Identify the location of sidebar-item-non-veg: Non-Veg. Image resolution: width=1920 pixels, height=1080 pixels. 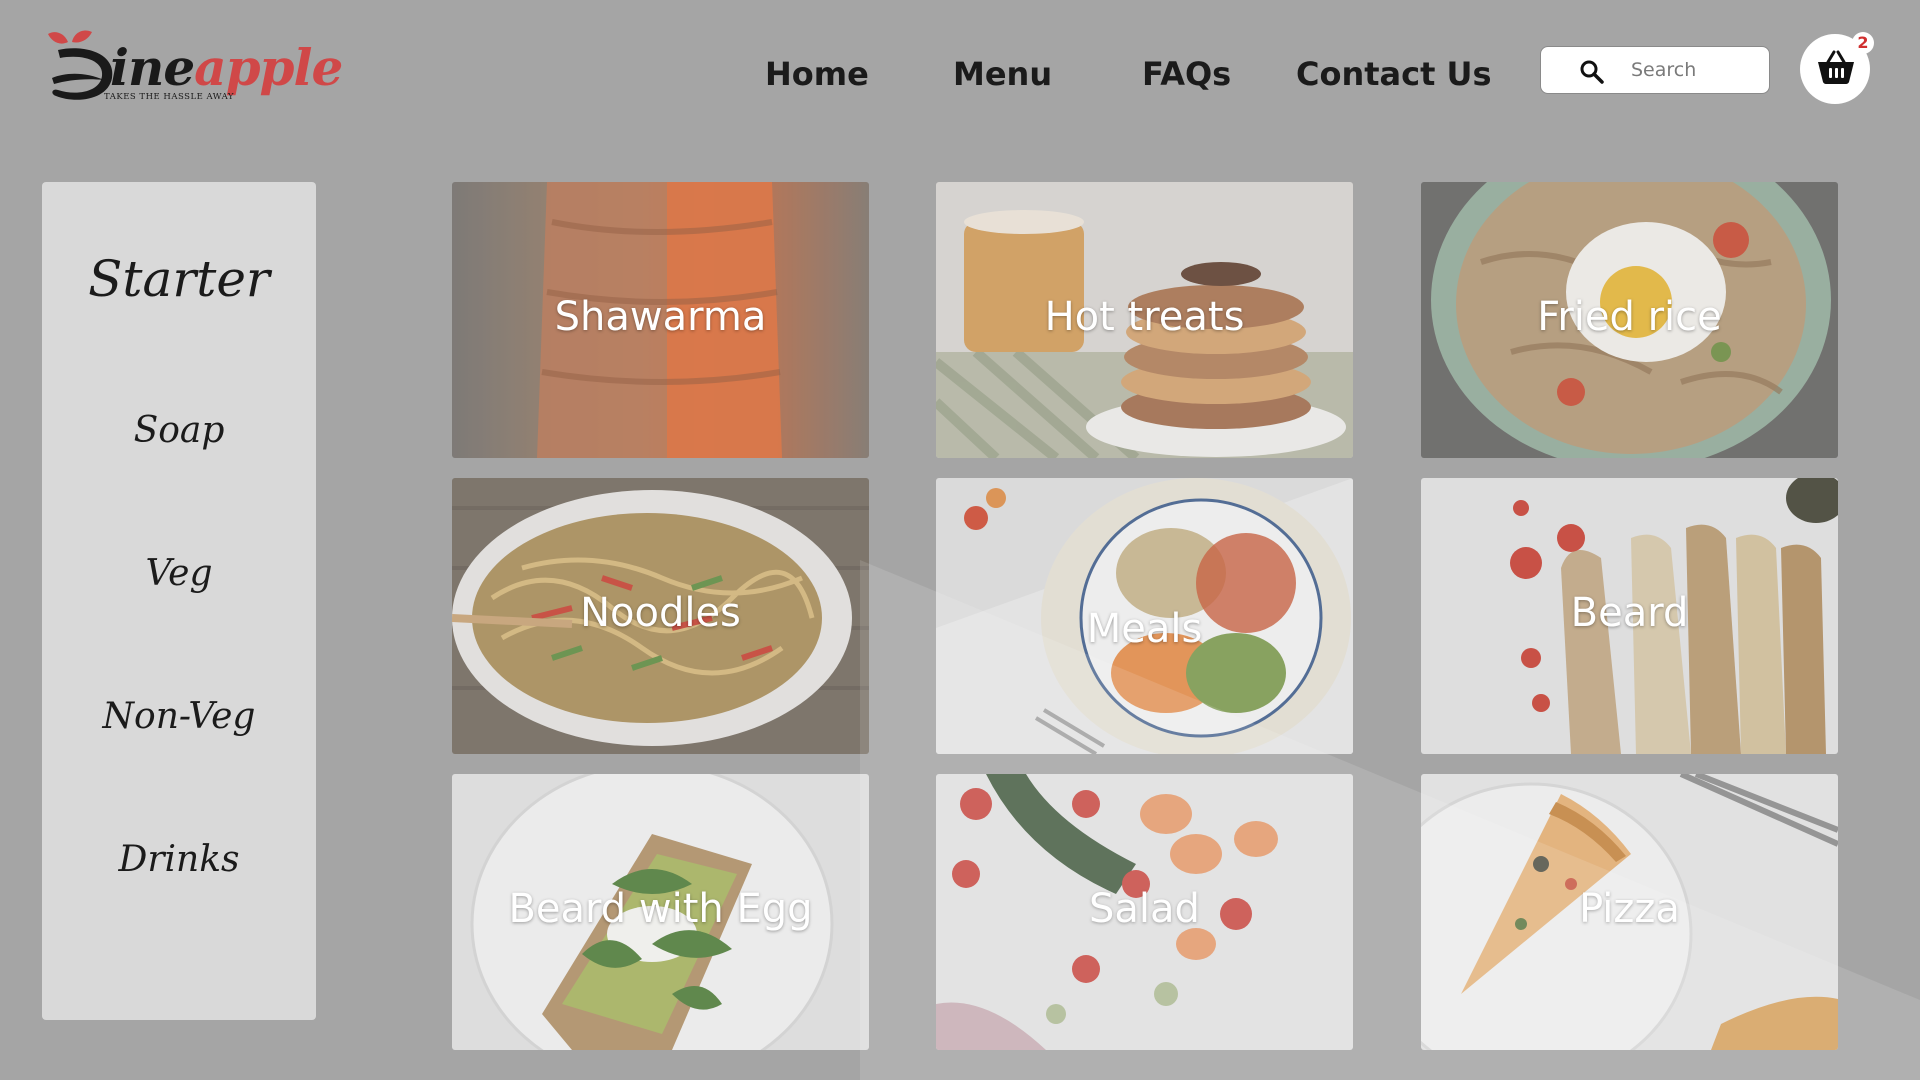
(179, 716).